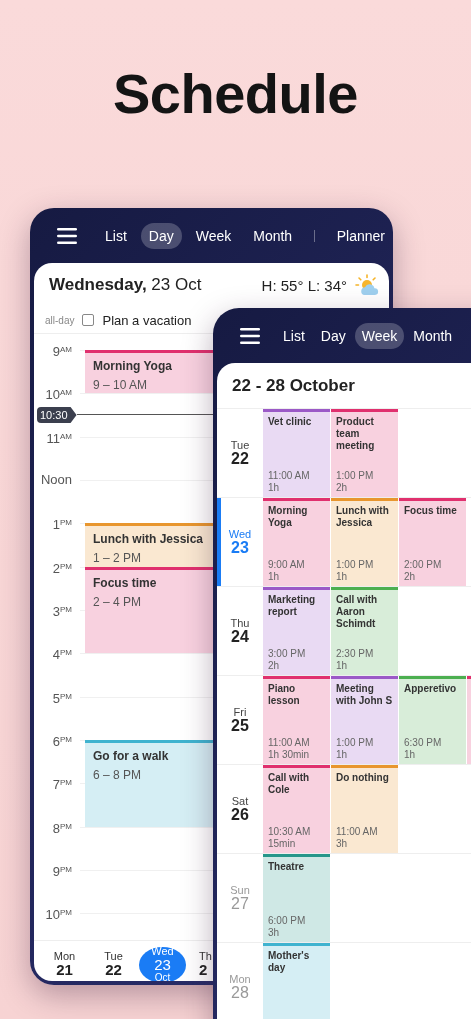 The image size is (471, 1019). What do you see at coordinates (364, 809) in the screenshot?
I see `event-card: Do nothing 11:00 AM 3h` at bounding box center [364, 809].